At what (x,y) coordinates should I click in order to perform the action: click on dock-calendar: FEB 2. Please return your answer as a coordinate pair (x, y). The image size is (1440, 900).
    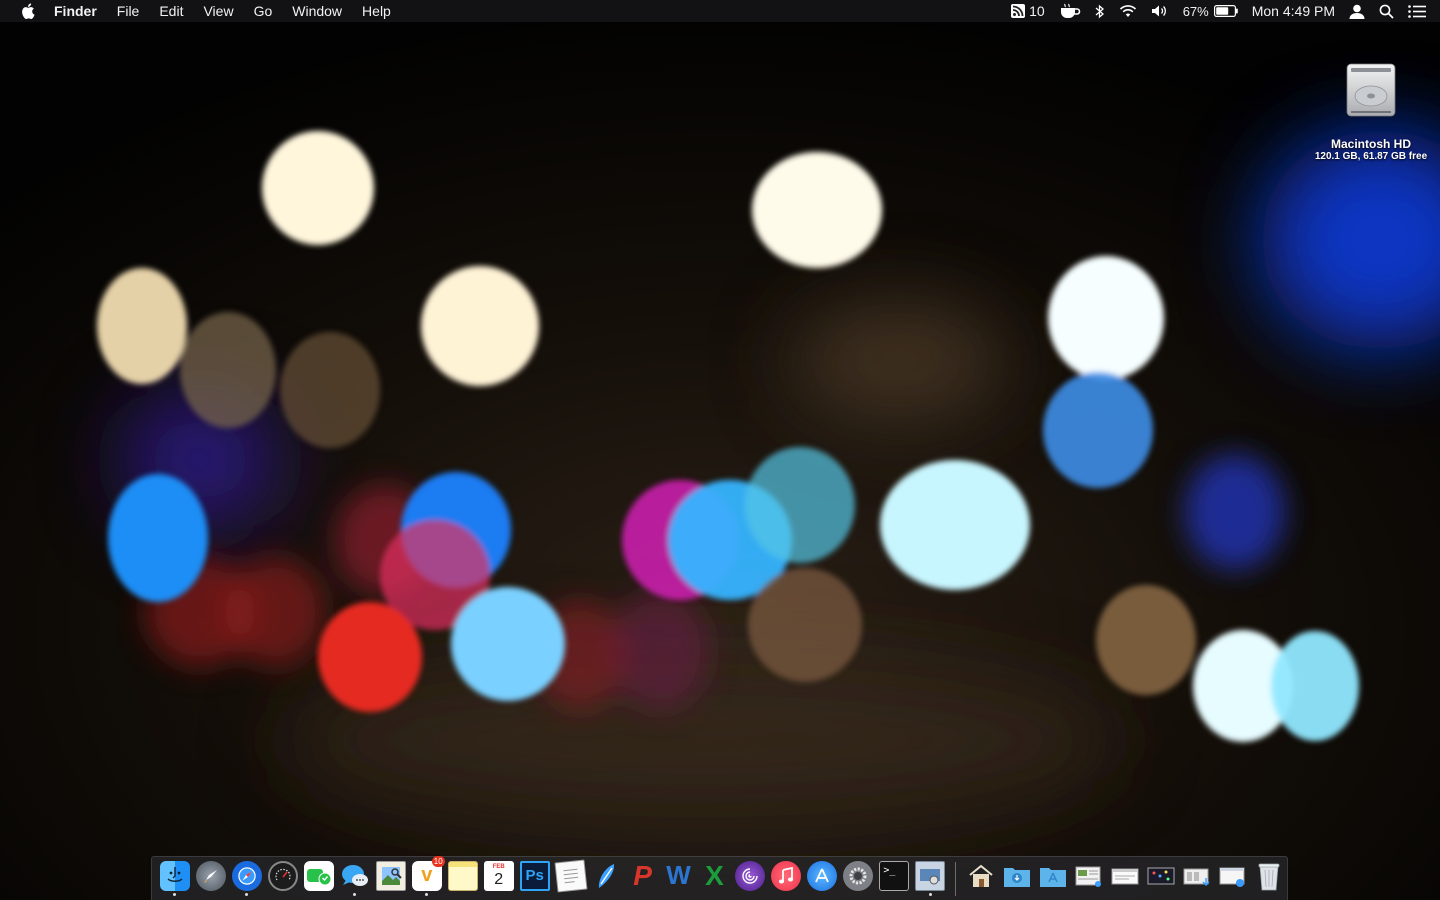
    Looking at the image, I should click on (499, 878).